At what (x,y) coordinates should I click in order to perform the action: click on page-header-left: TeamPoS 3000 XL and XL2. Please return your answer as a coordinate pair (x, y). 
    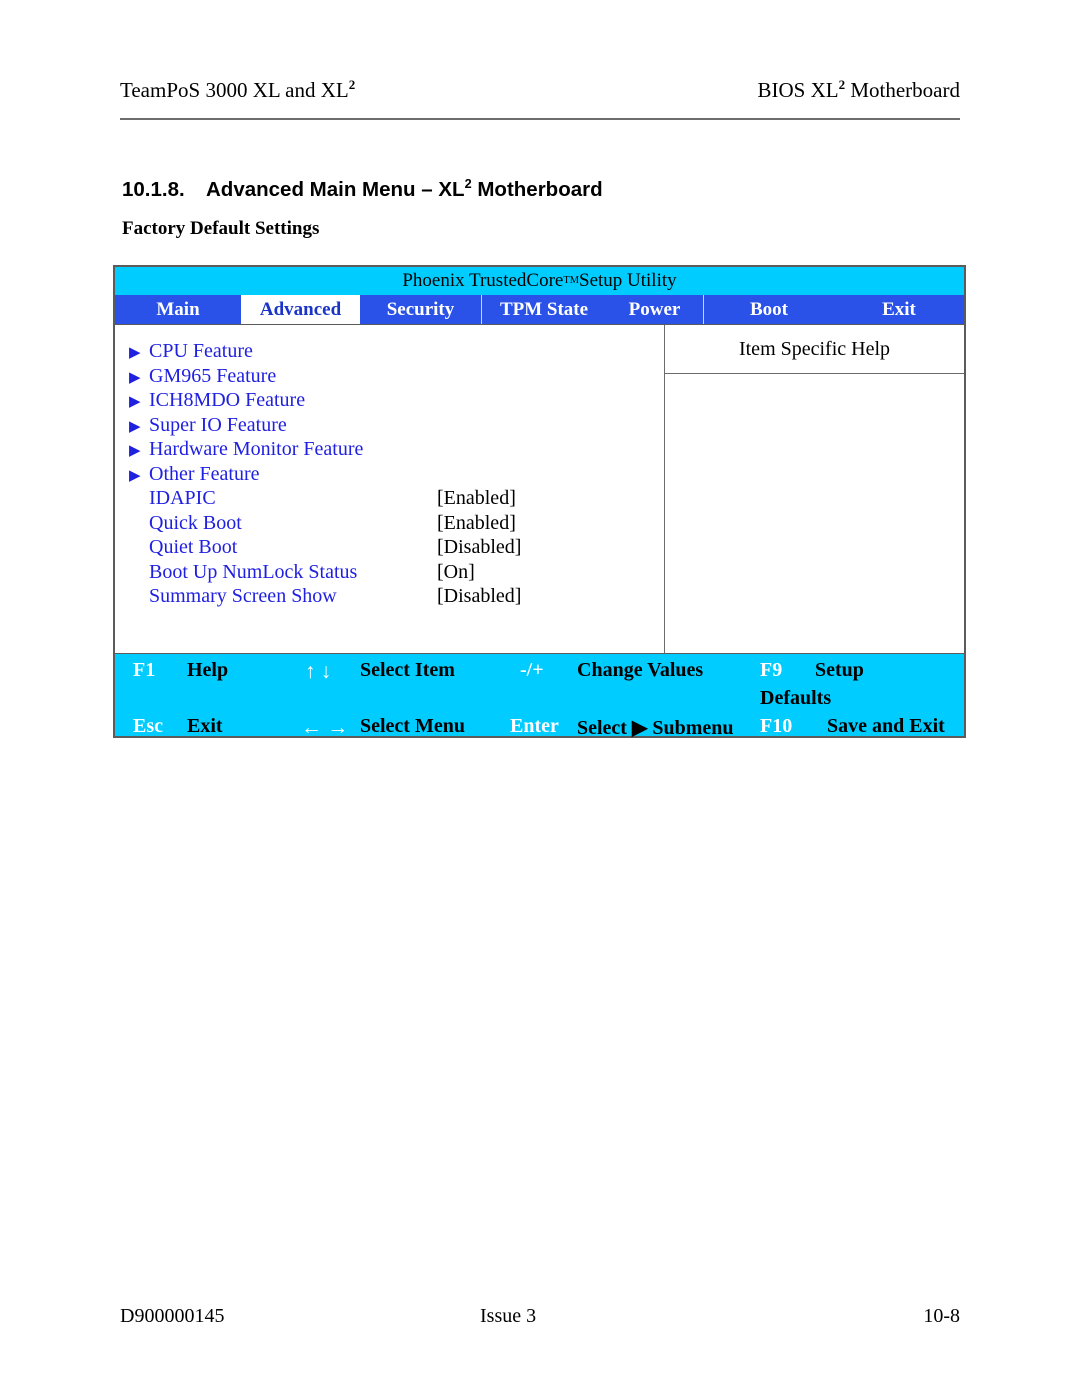
    Looking at the image, I should click on (238, 89).